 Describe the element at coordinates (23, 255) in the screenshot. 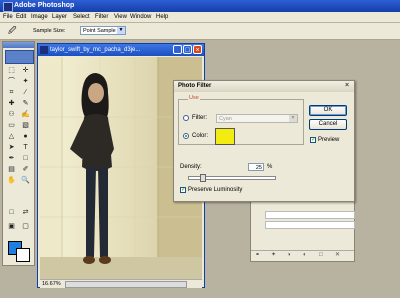

I see `background-color-swatch` at that location.